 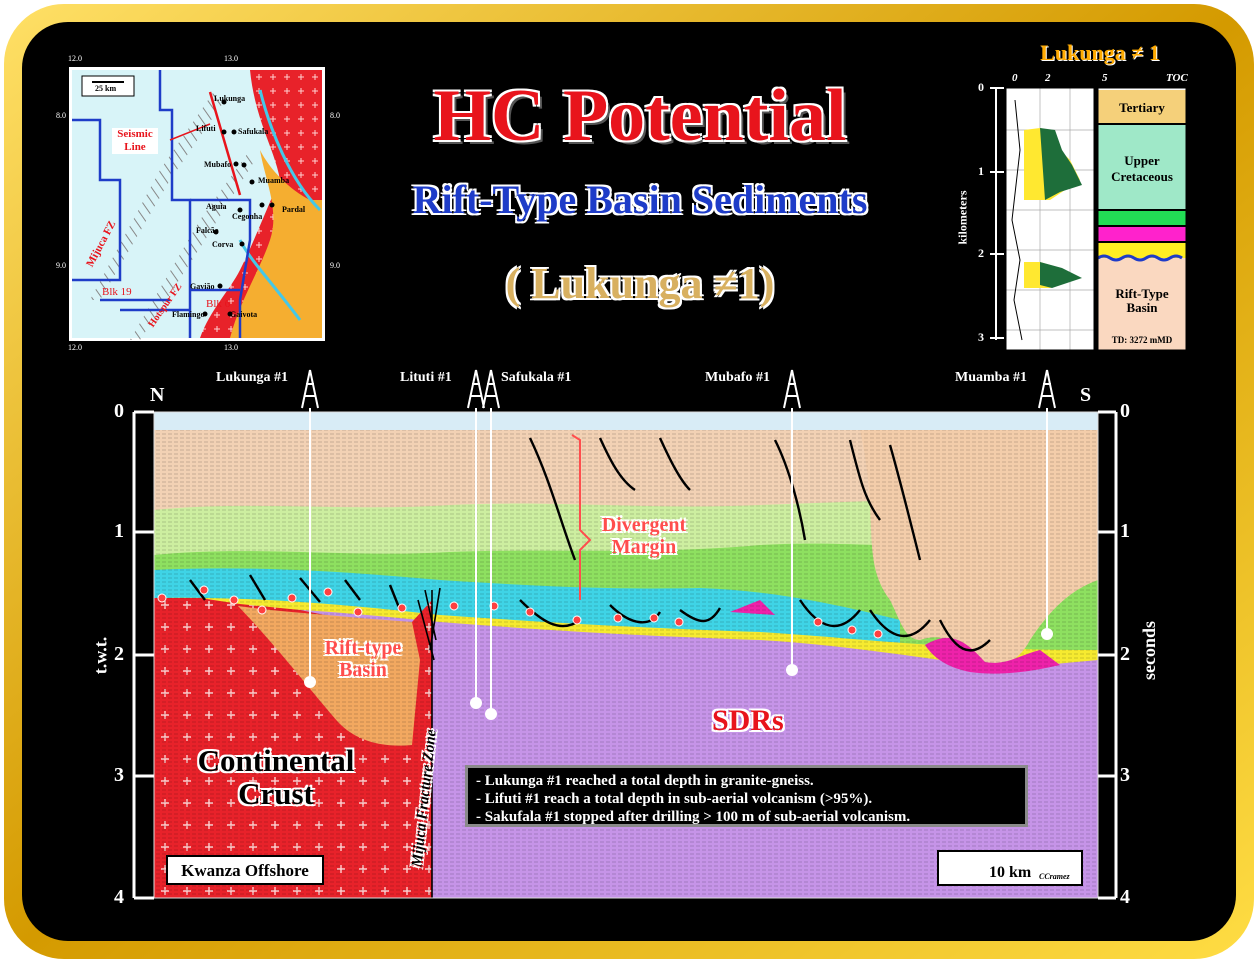 I want to click on section-well-safukala: Safukala #1, so click(x=536, y=377).